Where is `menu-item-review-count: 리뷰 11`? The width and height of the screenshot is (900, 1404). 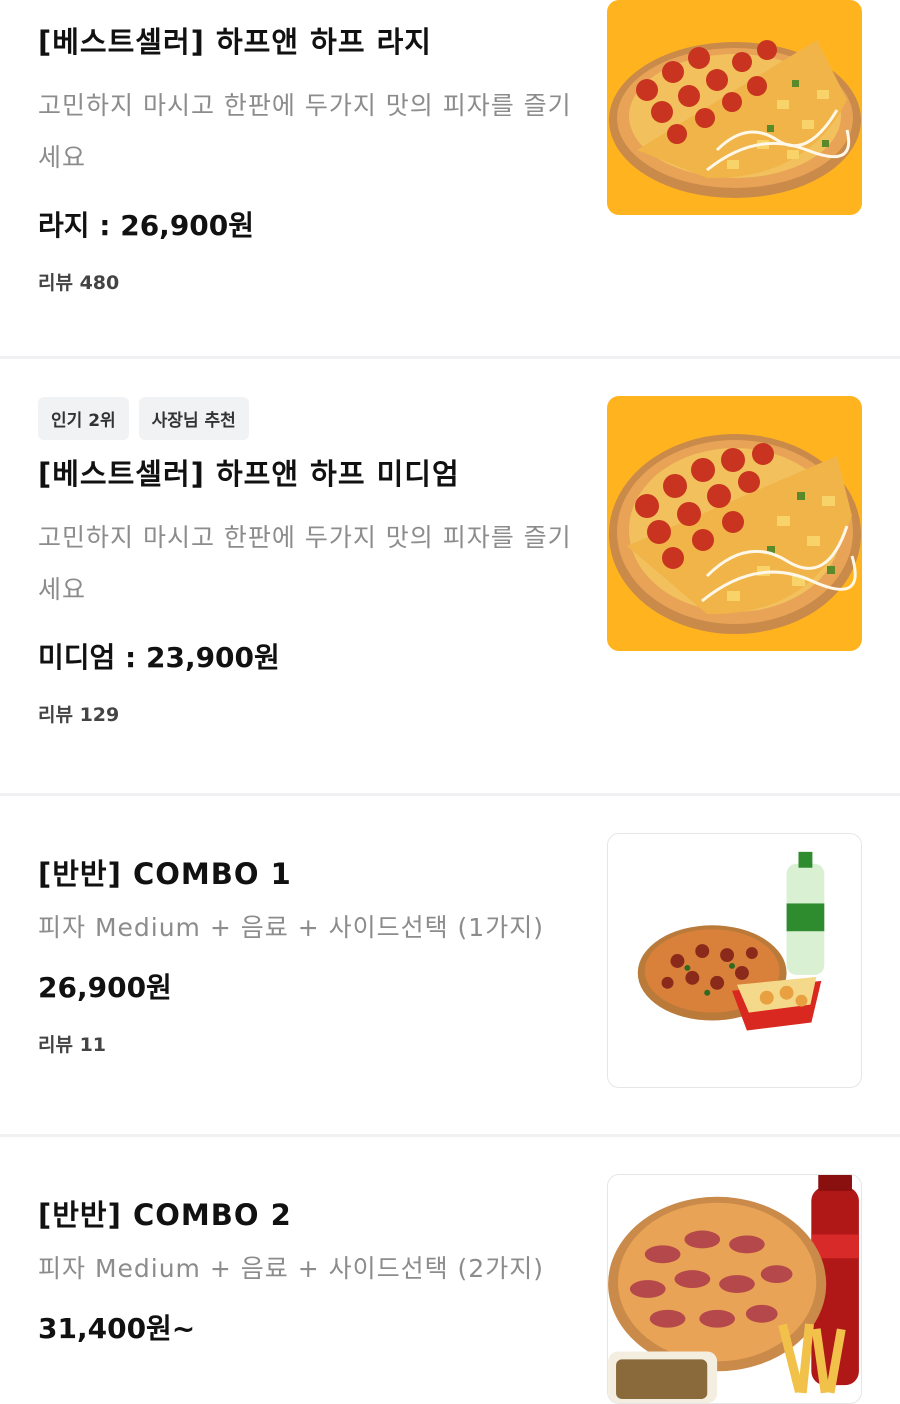
menu-item-review-count: 리뷰 11 is located at coordinates (72, 1045).